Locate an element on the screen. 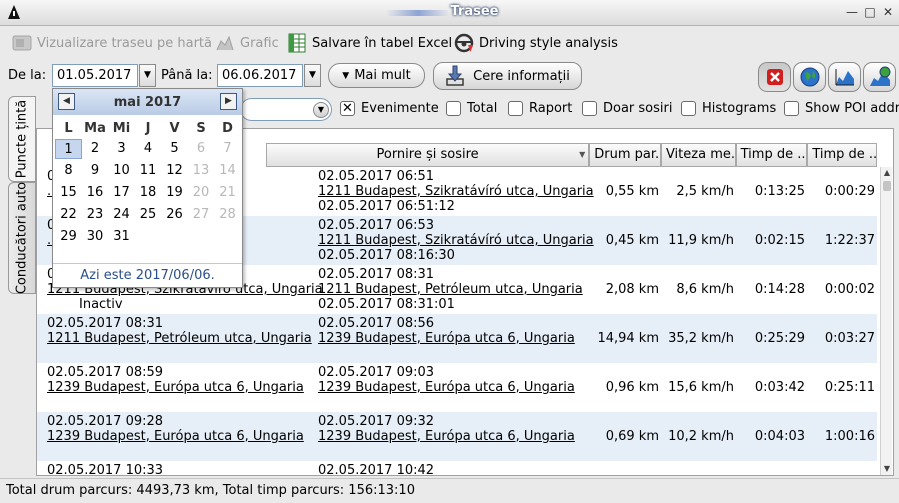  row-start-address: 1211 Budapest, Petróleum utca, Ungaria is located at coordinates (179, 338).